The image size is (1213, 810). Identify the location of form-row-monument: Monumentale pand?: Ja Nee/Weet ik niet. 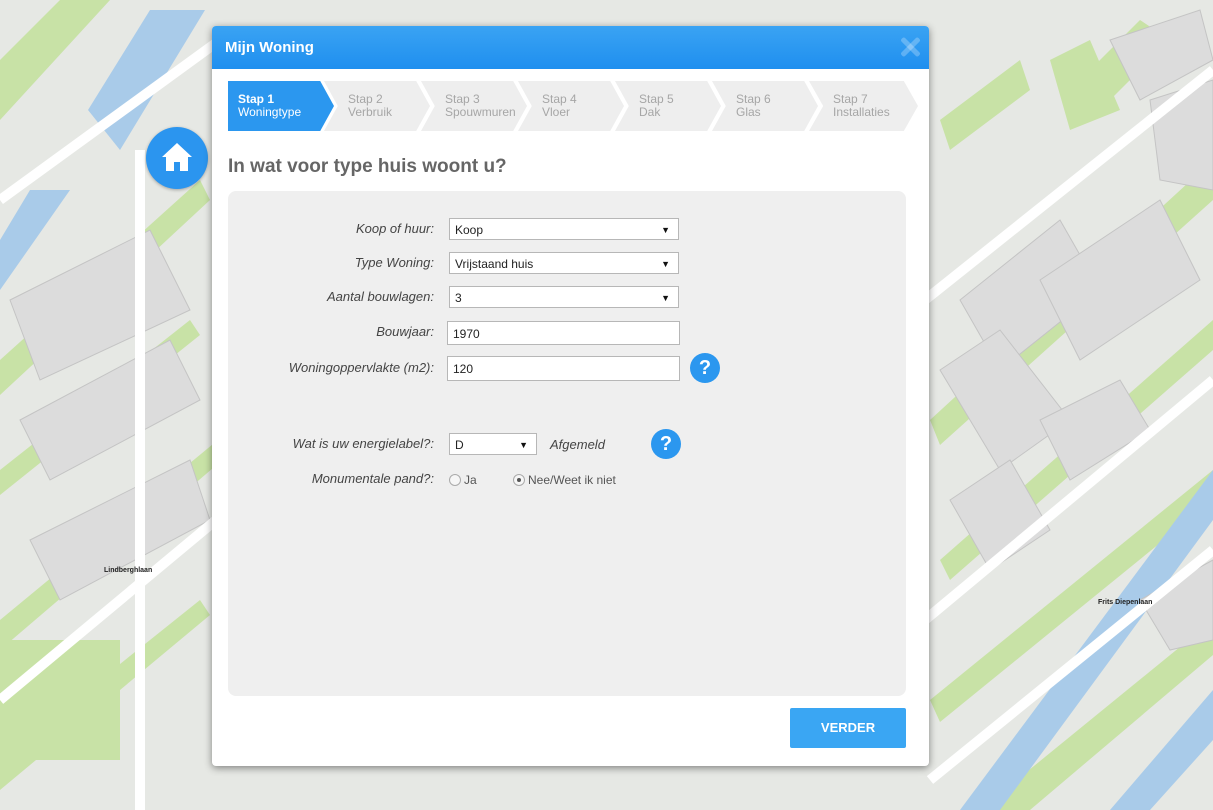
(567, 480).